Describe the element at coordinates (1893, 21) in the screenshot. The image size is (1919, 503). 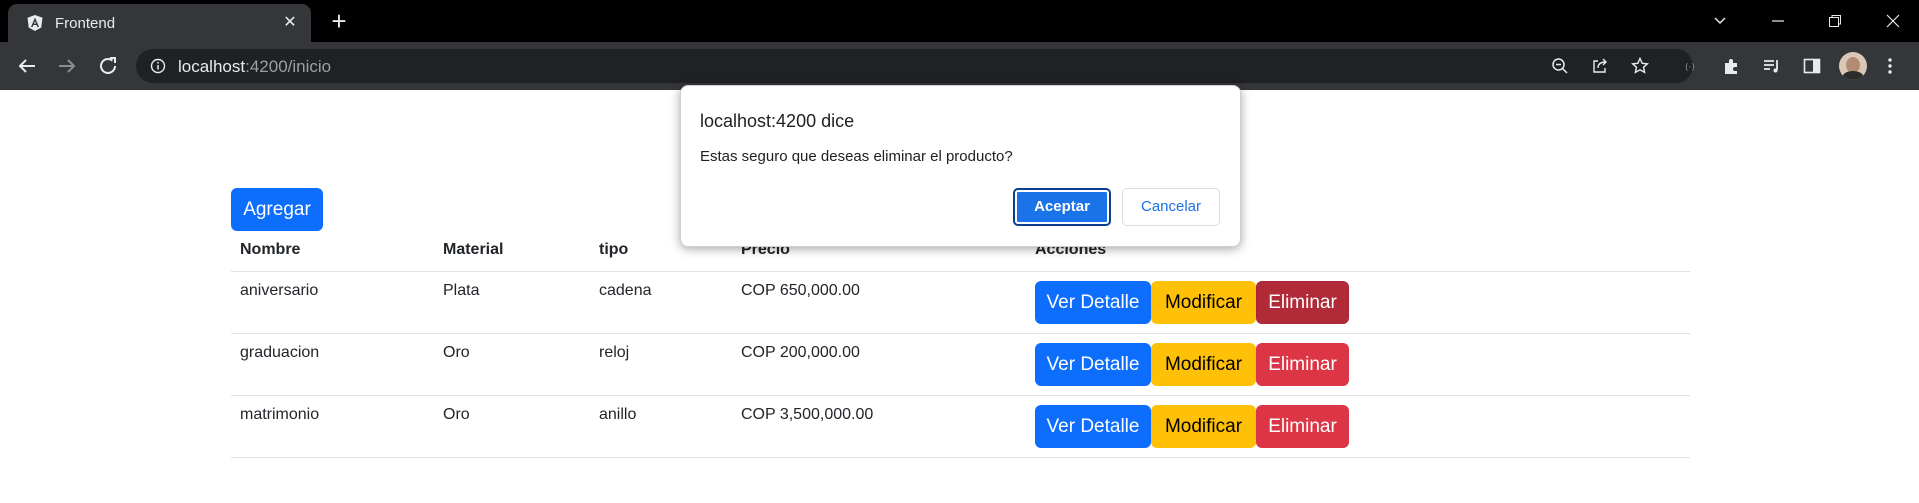
I see `close-window-icon` at that location.